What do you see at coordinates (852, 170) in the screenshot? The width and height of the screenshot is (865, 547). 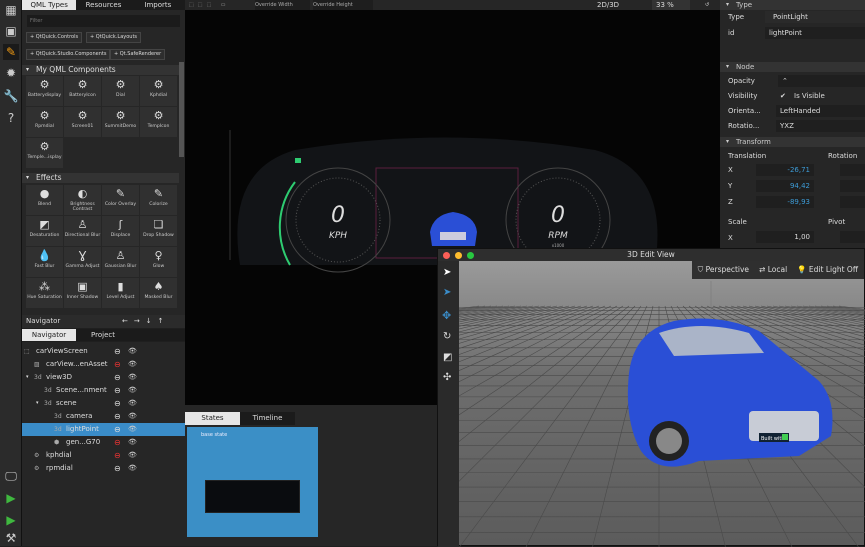 I see `rotation-x-input` at bounding box center [852, 170].